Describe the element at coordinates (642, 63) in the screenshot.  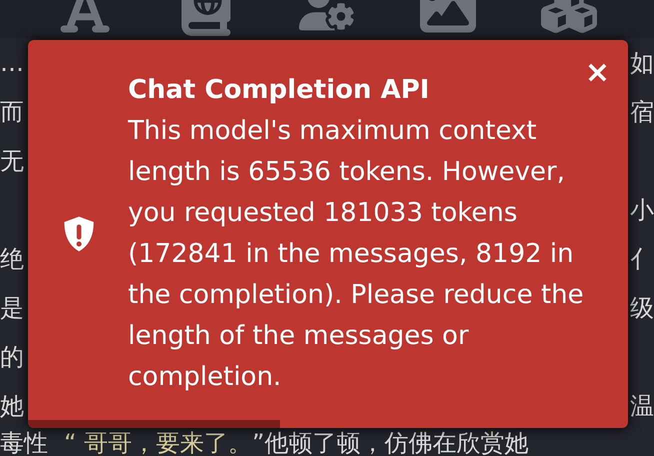
I see `story-text: 如` at that location.